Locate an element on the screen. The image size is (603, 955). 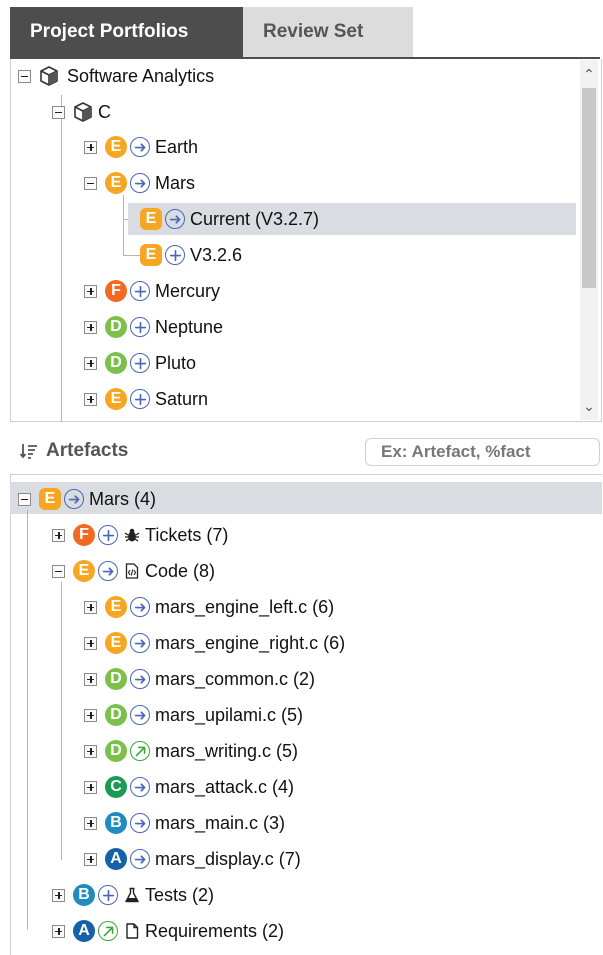
artefact-node-tickets: F Tickets (7) is located at coordinates (140, 535).